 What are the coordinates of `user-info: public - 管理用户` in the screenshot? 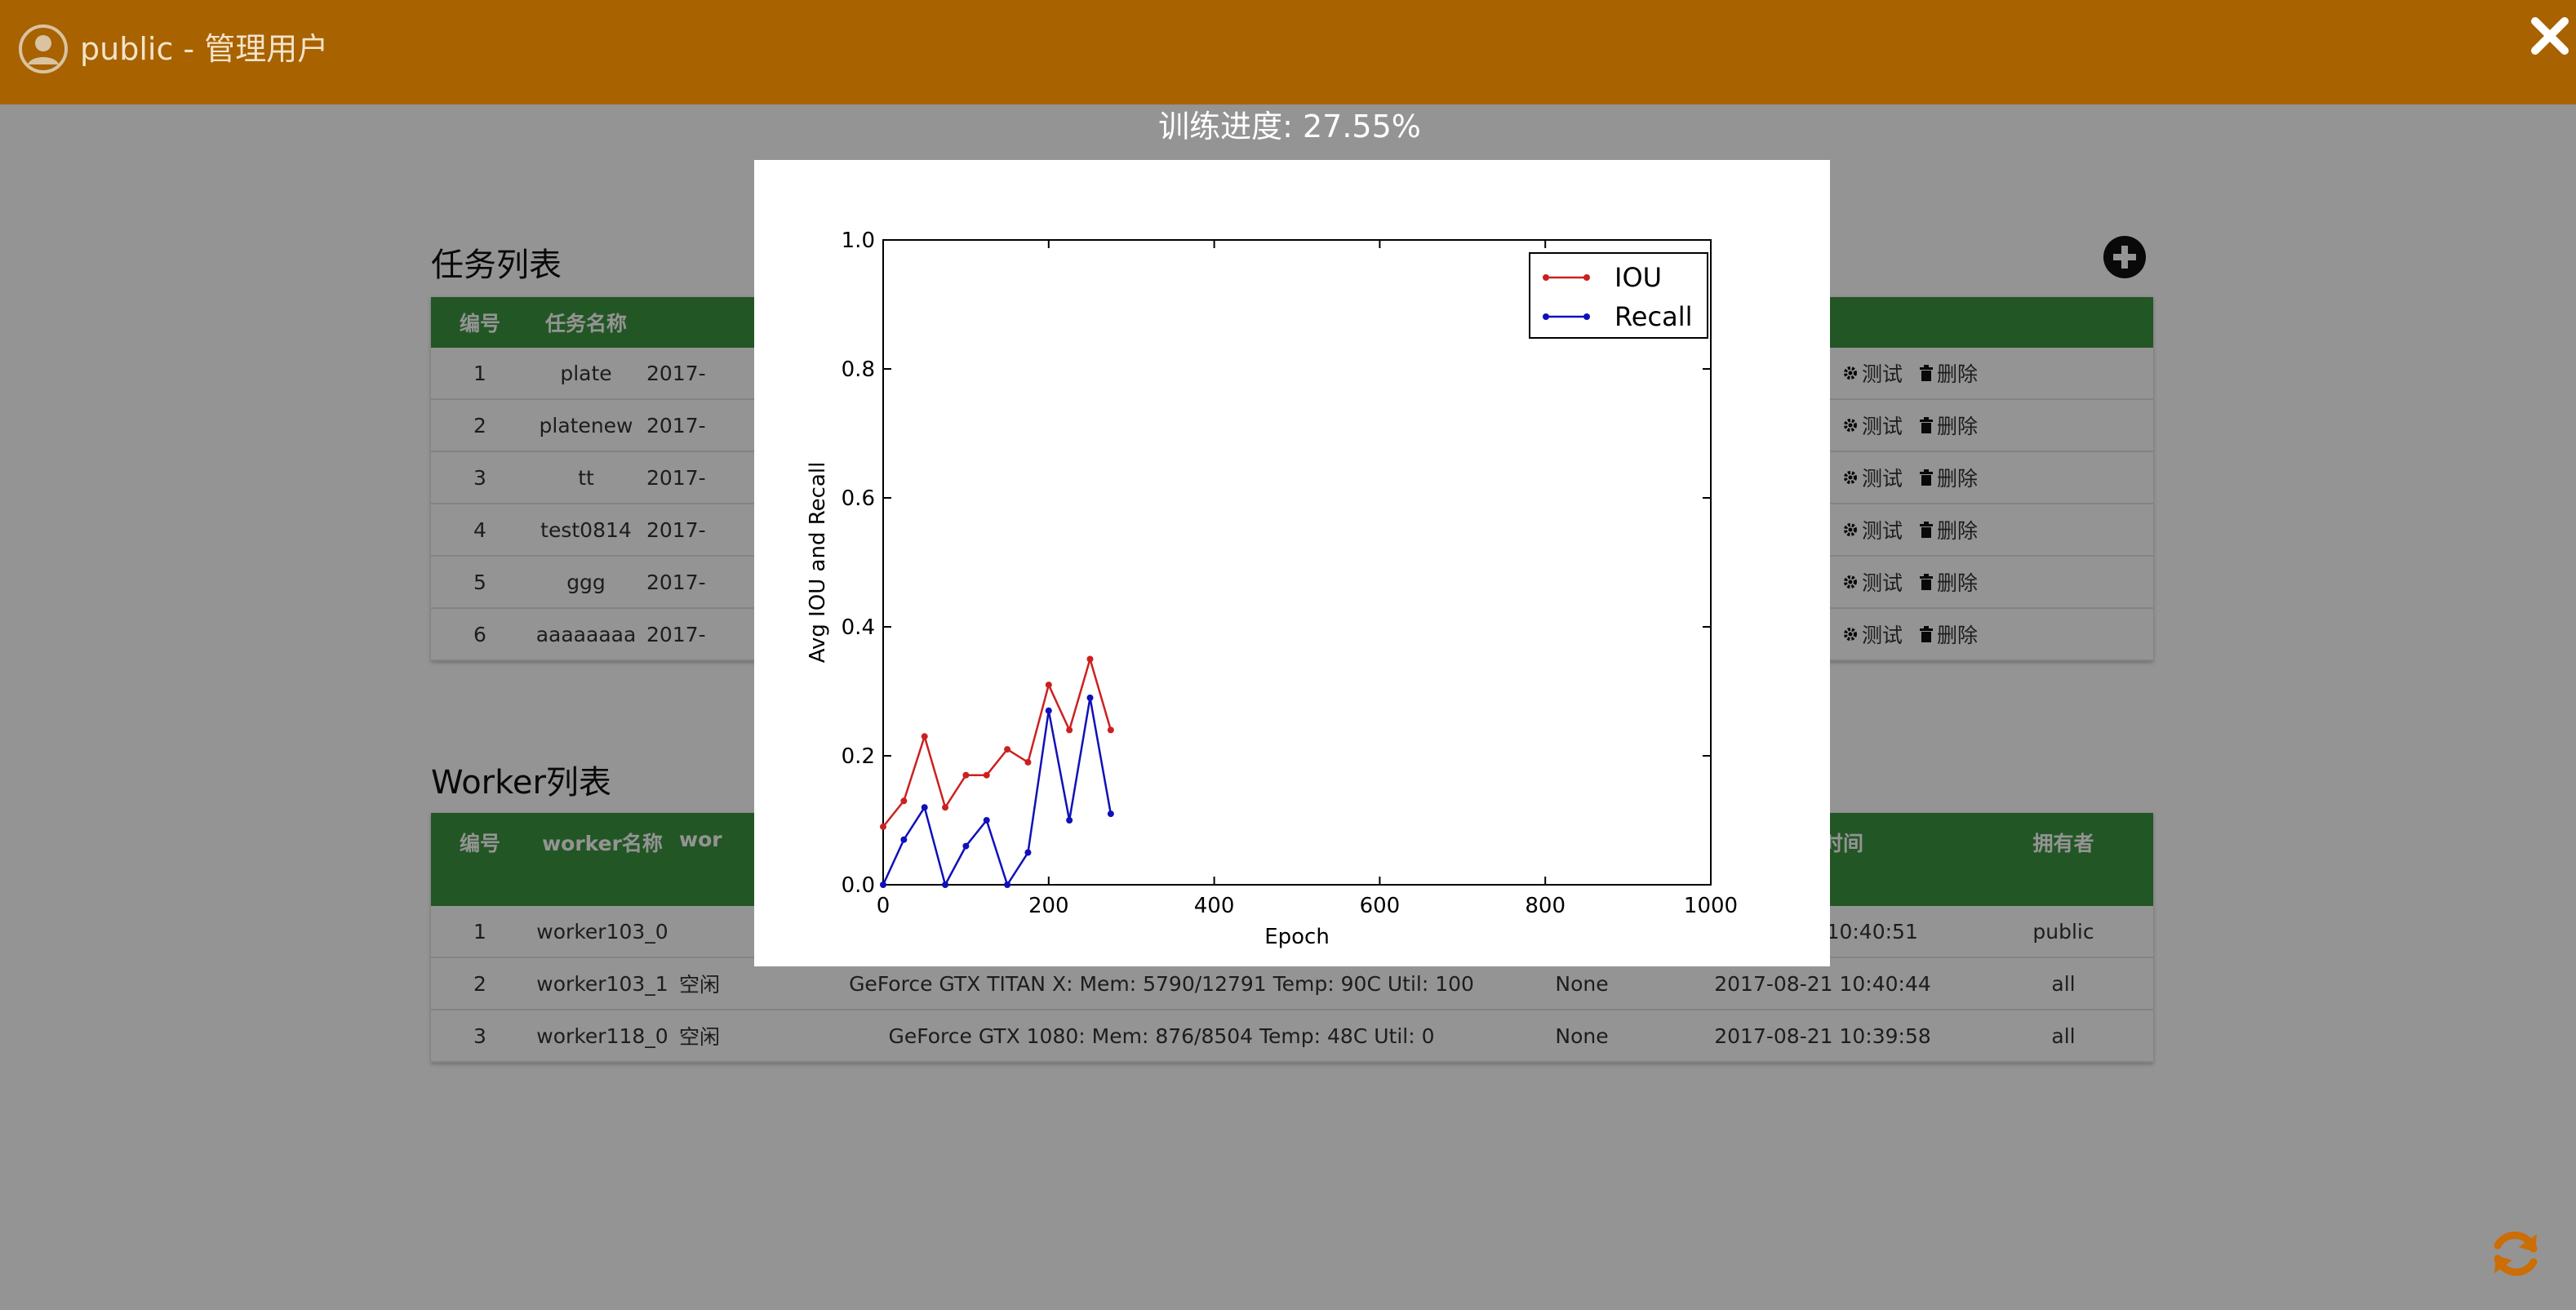 It's located at (173, 49).